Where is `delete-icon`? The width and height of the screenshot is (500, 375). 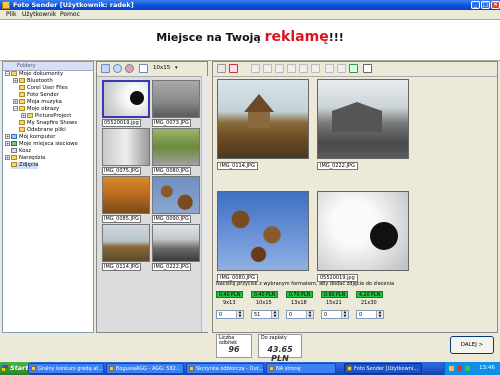
delete-icon is located at coordinates (233, 68).